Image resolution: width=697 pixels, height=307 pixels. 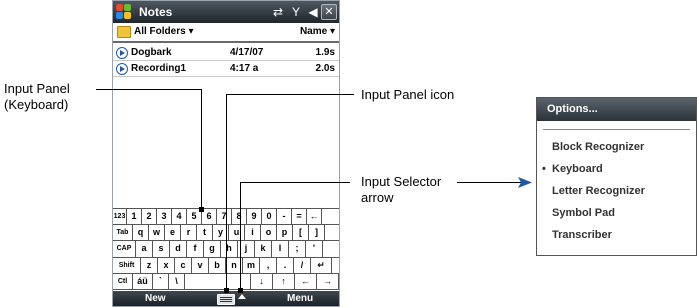 I want to click on key: Tab, so click(x=123, y=233).